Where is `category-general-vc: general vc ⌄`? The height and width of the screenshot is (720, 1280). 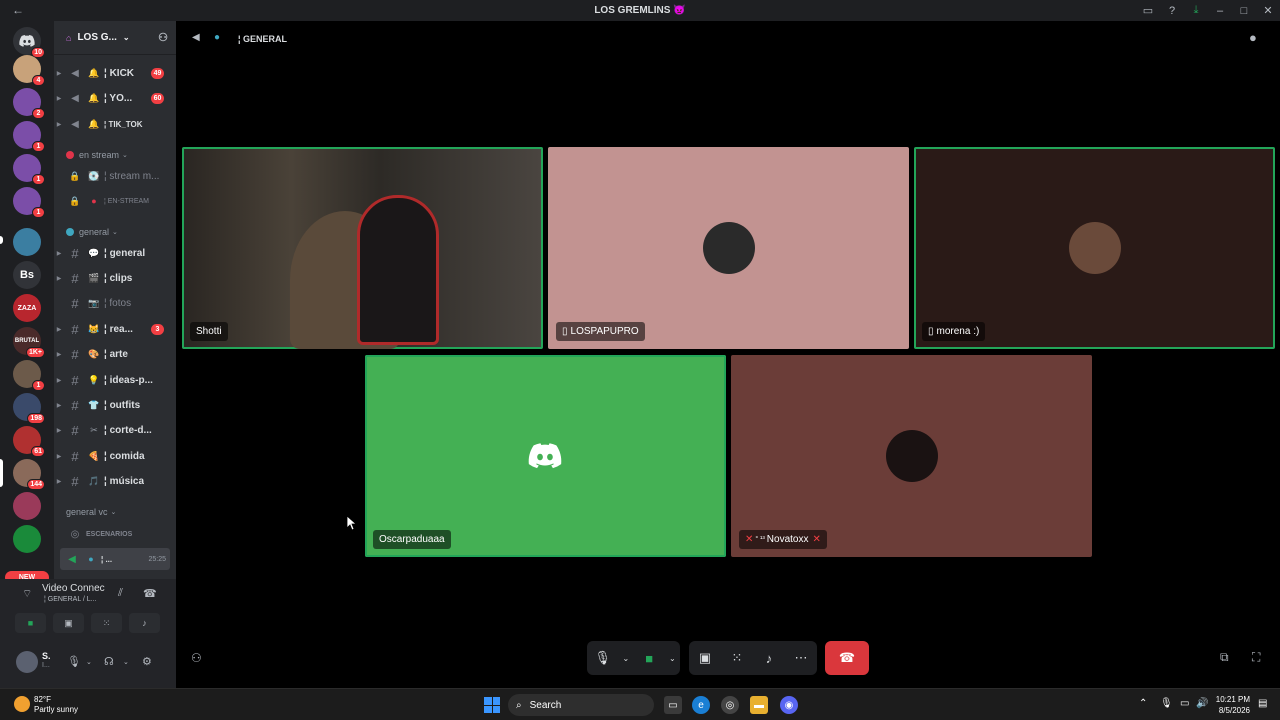
category-general-vc: general vc ⌄ is located at coordinates (91, 512).